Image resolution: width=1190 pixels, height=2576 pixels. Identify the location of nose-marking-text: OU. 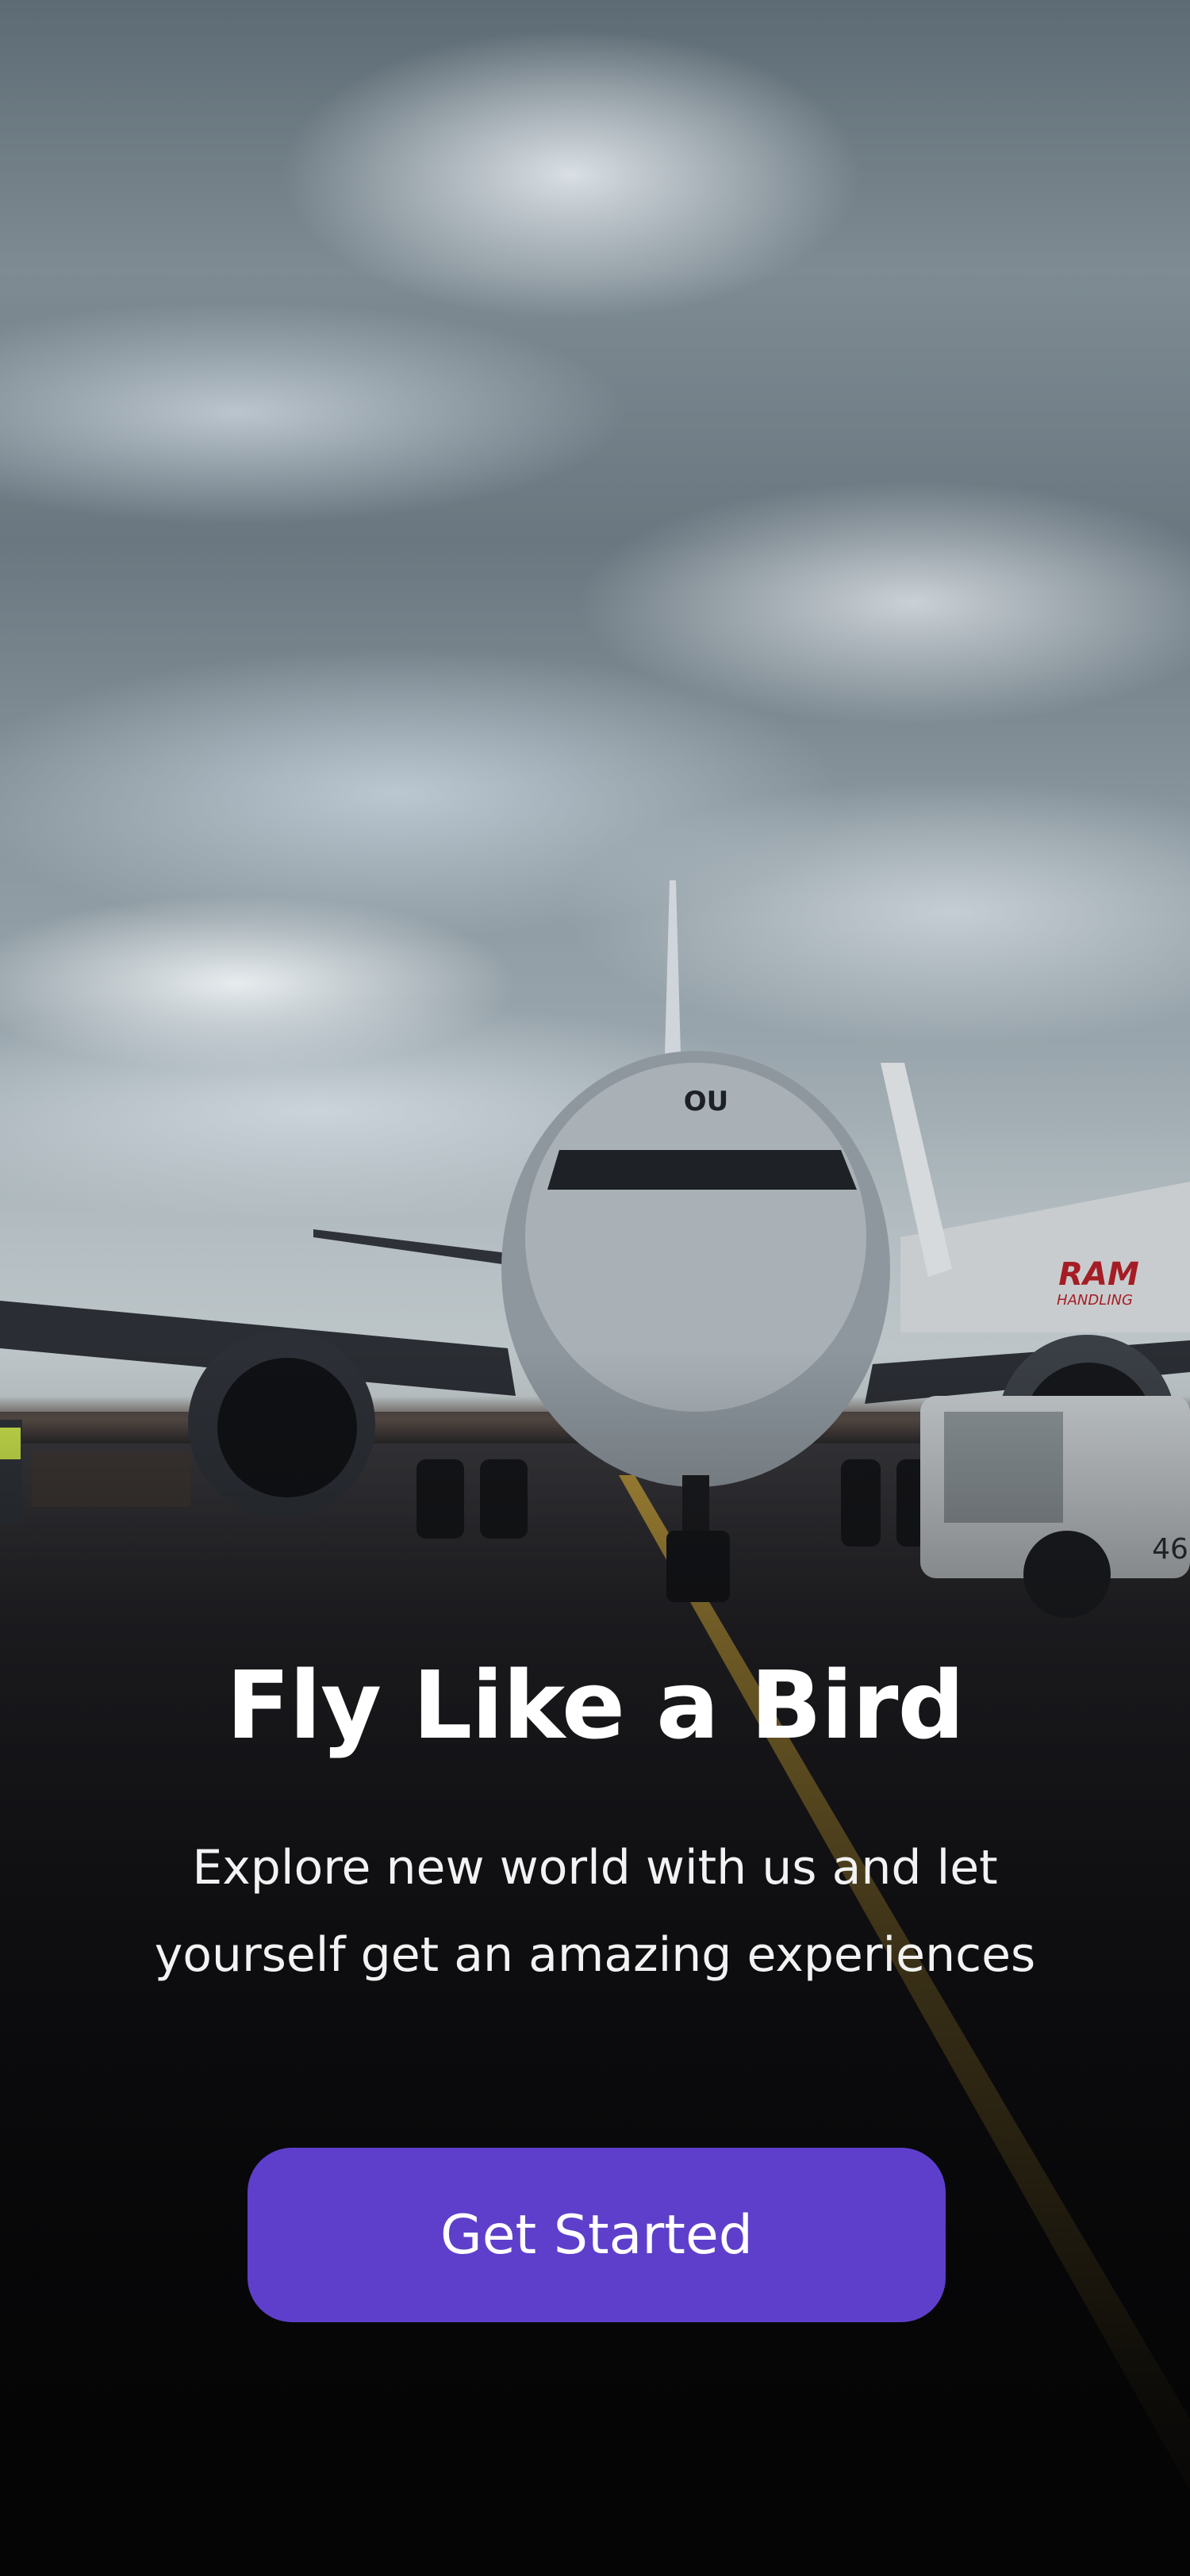
(706, 1101).